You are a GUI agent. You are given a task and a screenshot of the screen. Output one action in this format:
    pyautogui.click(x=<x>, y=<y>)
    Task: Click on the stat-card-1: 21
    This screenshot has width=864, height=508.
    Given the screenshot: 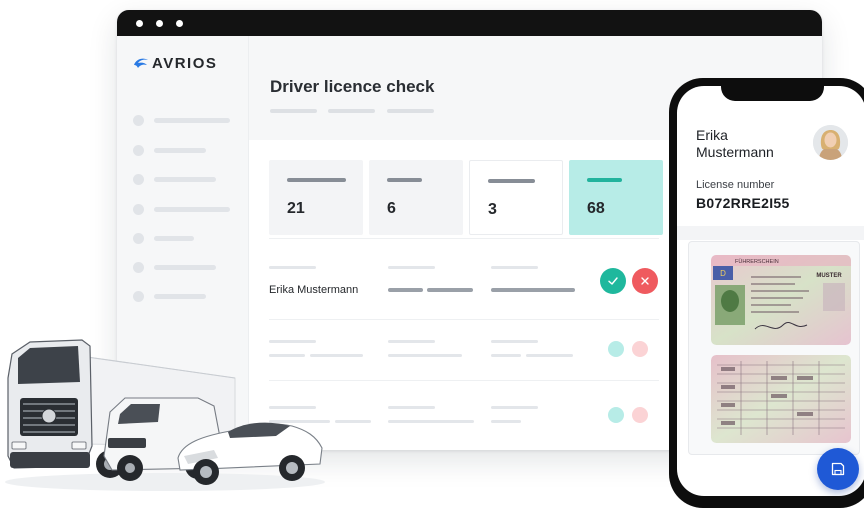 What is the action you would take?
    pyautogui.click(x=316, y=197)
    